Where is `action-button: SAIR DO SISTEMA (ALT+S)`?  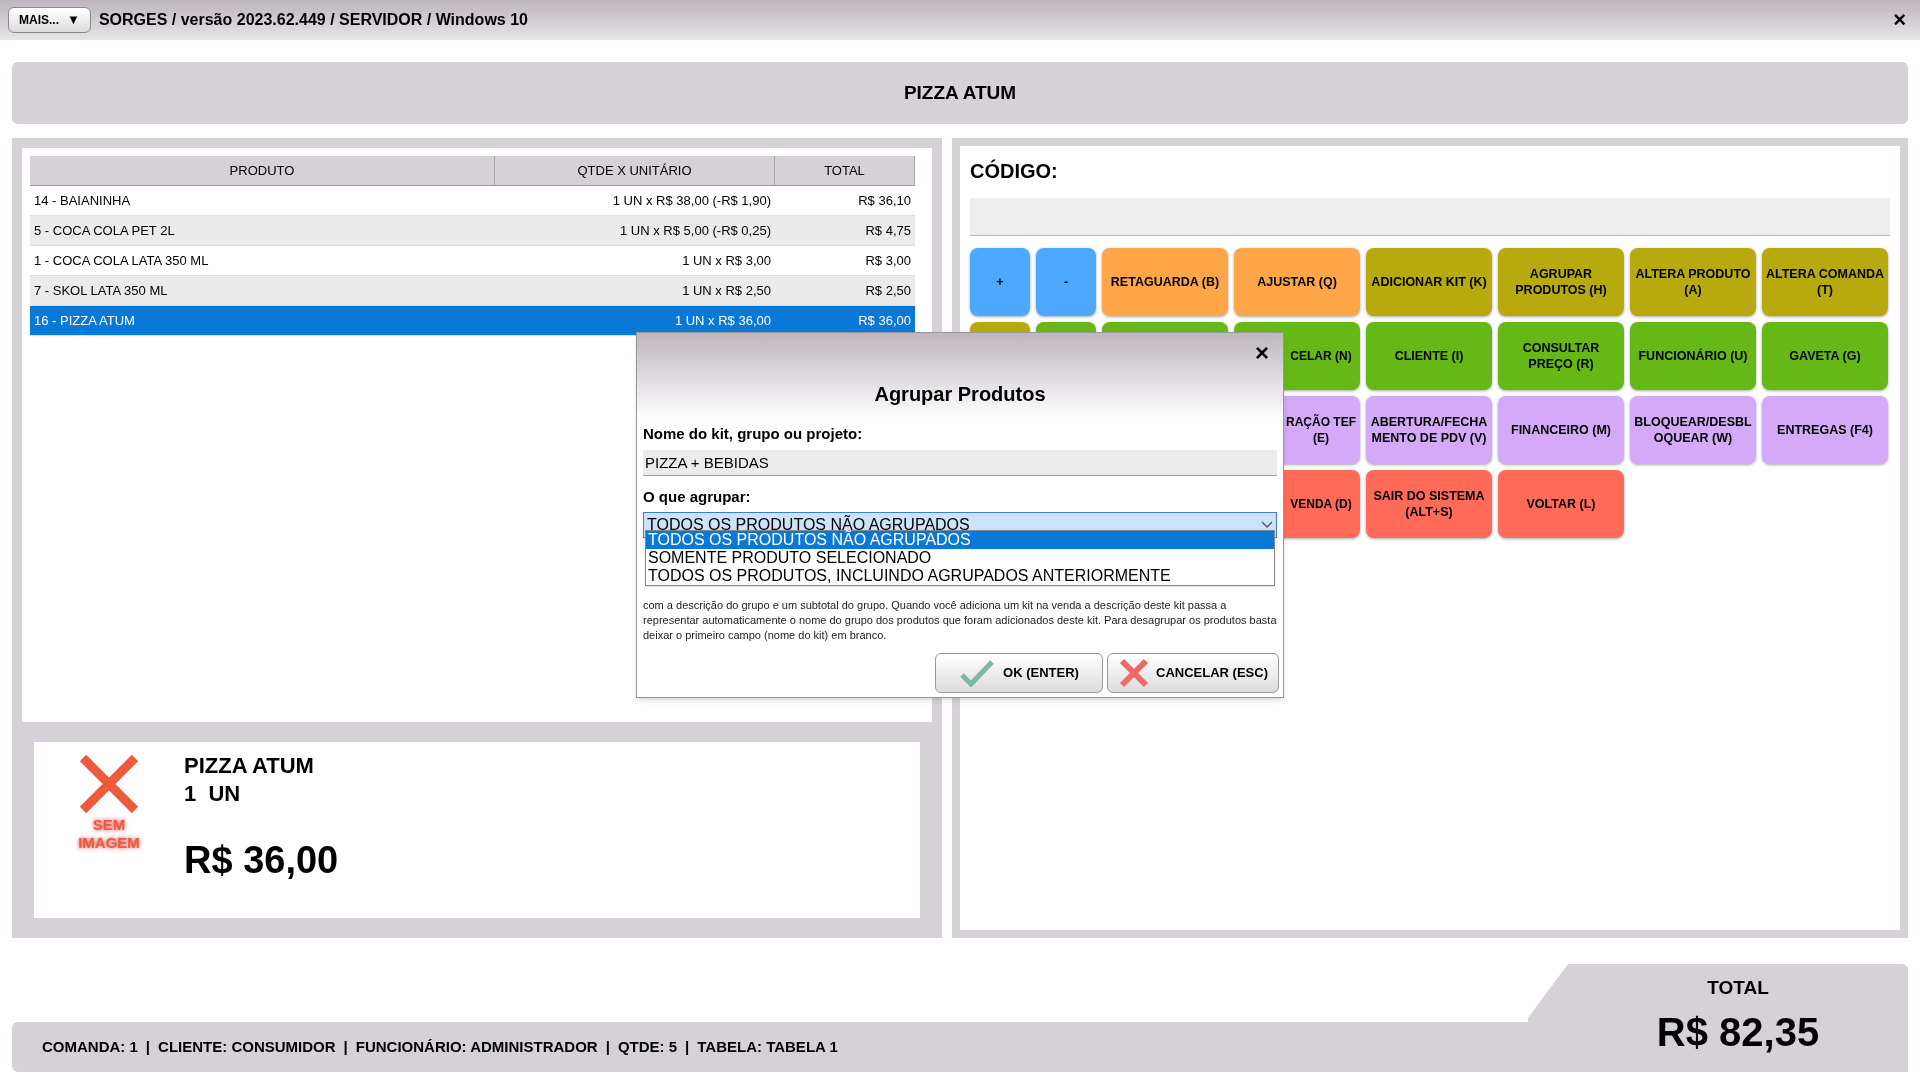
action-button: SAIR DO SISTEMA (ALT+S) is located at coordinates (1429, 504).